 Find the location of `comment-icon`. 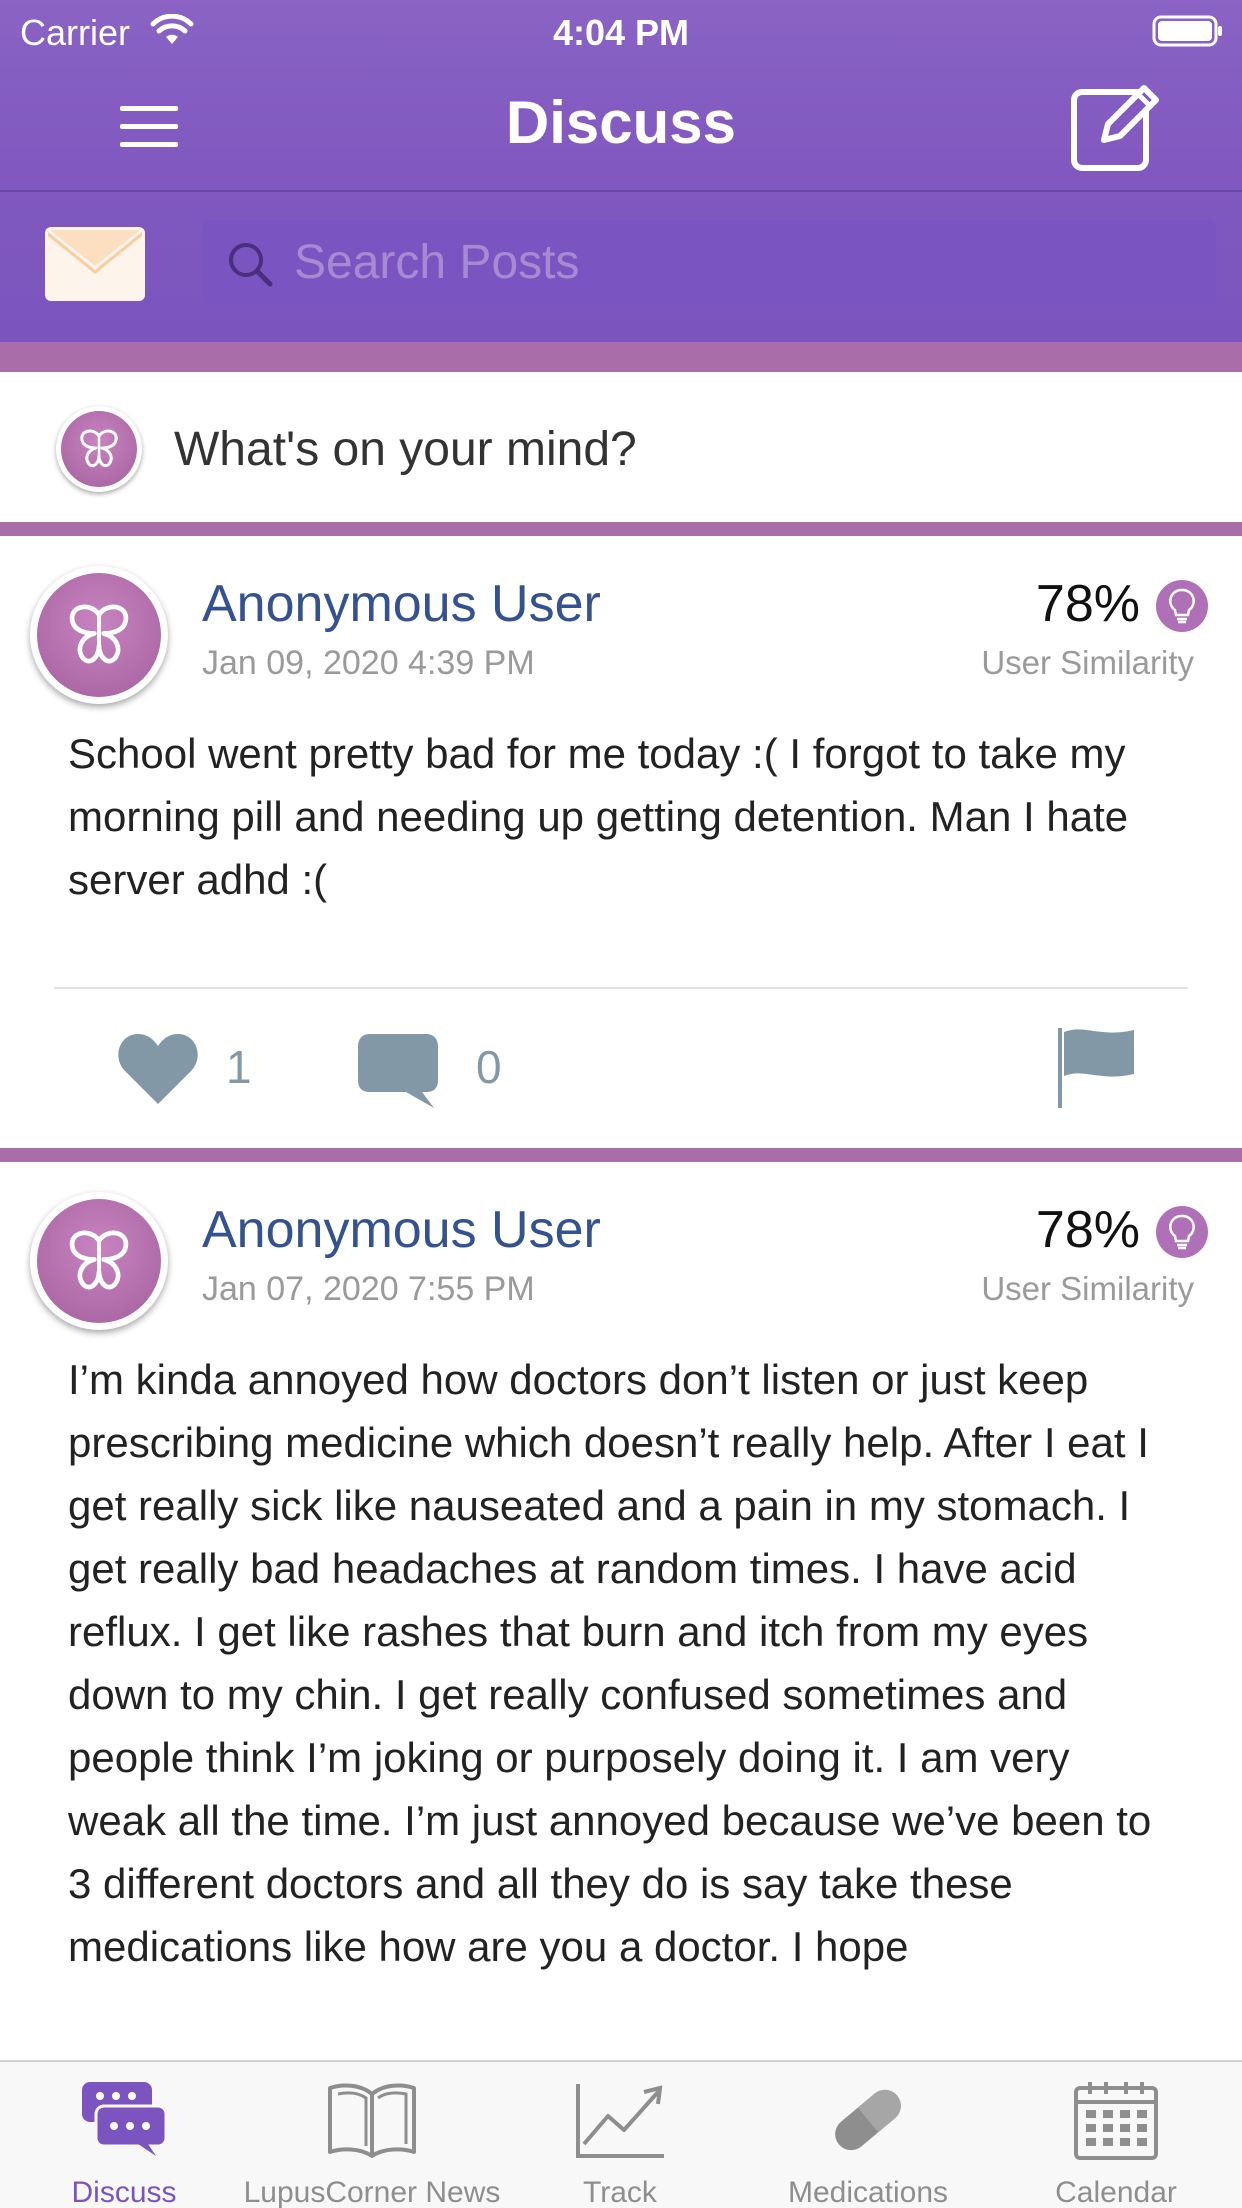

comment-icon is located at coordinates (398, 1070).